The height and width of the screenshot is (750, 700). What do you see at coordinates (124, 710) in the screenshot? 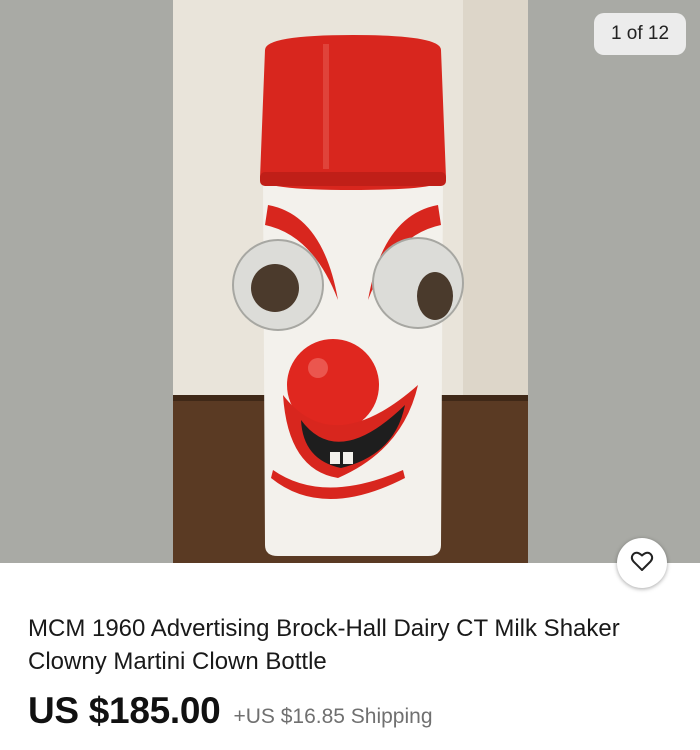
I see `listing-price: US $185.00` at bounding box center [124, 710].